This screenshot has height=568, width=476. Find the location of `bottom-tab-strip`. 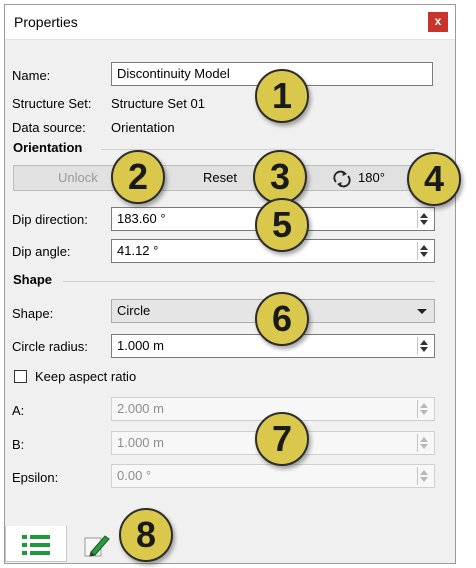

bottom-tab-strip is located at coordinates (230, 544).